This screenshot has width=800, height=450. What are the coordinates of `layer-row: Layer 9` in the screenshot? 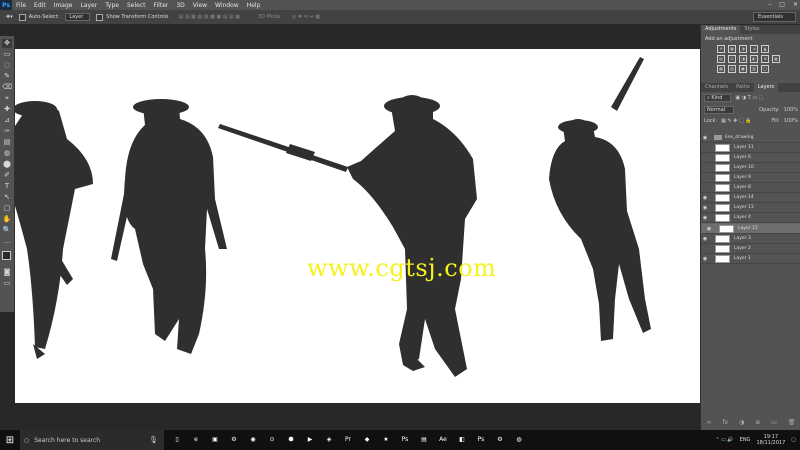 It's located at (750, 178).